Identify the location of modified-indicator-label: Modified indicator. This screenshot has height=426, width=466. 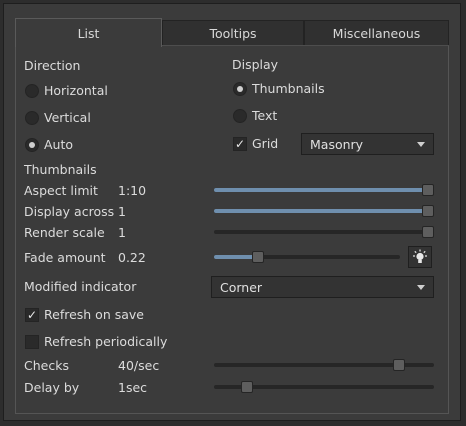
(80, 286).